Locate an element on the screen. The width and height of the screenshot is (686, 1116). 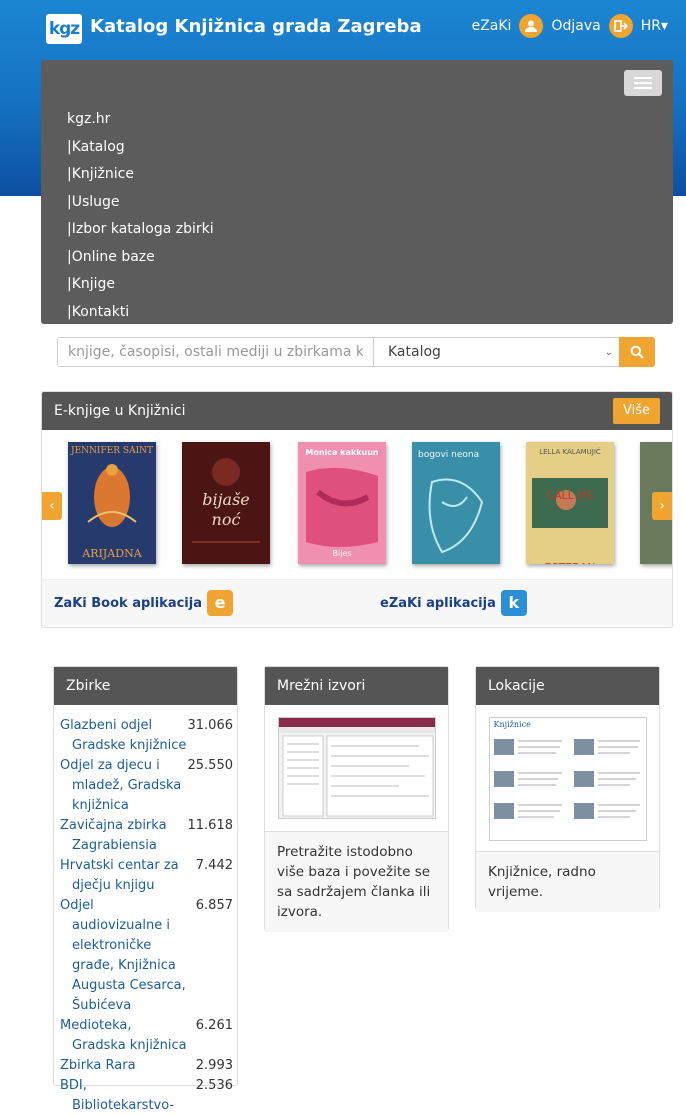
nav-item-katalog: |Katalog is located at coordinates (140, 148).